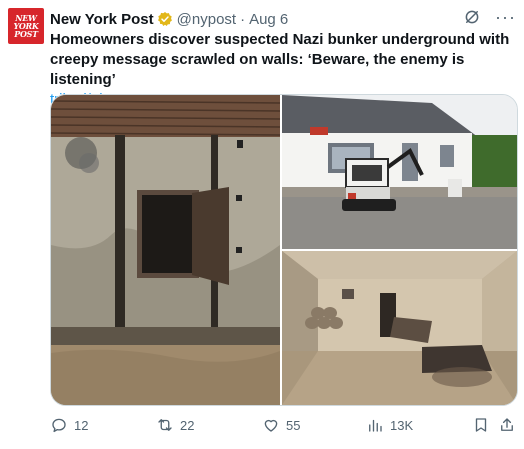 This screenshot has height=449, width=524. I want to click on like-count: 55, so click(293, 425).